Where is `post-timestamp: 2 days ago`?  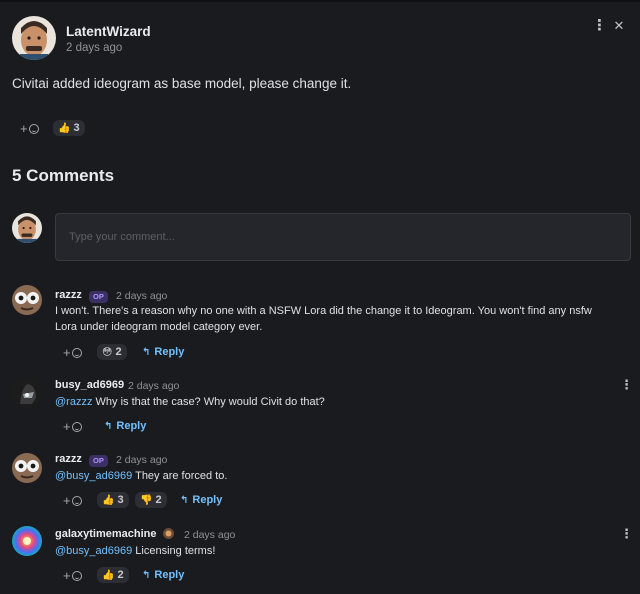 post-timestamp: 2 days ago is located at coordinates (94, 48).